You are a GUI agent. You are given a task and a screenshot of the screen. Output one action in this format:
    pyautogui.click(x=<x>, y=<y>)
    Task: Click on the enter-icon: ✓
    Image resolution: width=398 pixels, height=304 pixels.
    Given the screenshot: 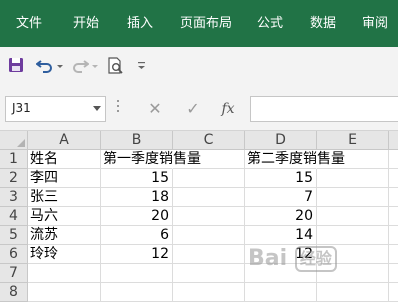 What is the action you would take?
    pyautogui.click(x=193, y=109)
    